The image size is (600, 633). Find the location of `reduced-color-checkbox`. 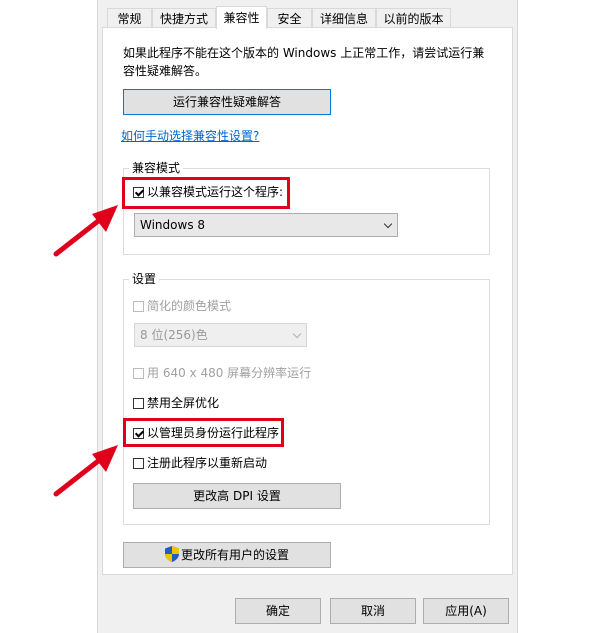

reduced-color-checkbox is located at coordinates (138, 306).